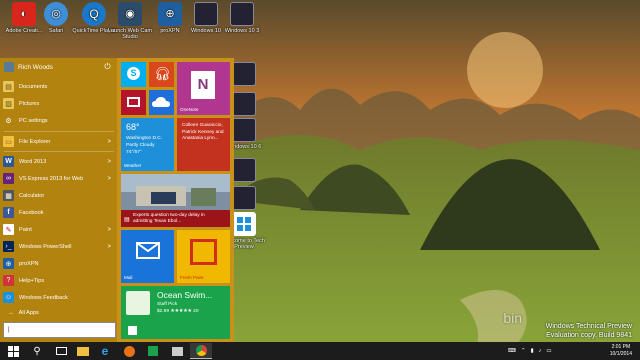  Describe the element at coordinates (127, 220) in the screenshot. I see `news-icon: ▤` at that location.